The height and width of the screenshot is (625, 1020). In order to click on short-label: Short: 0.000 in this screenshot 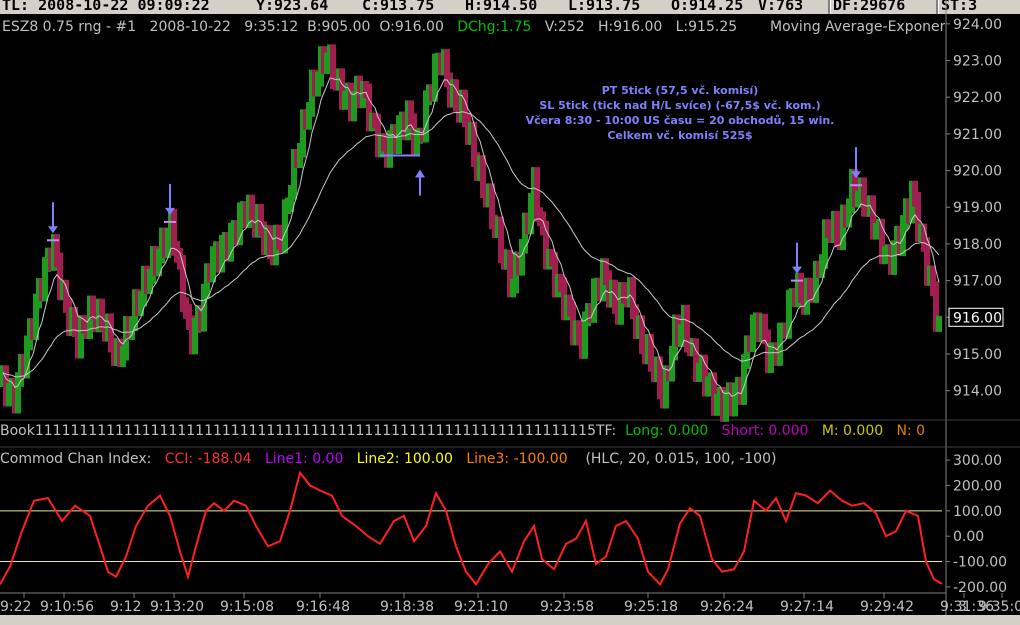, I will do `click(765, 431)`.